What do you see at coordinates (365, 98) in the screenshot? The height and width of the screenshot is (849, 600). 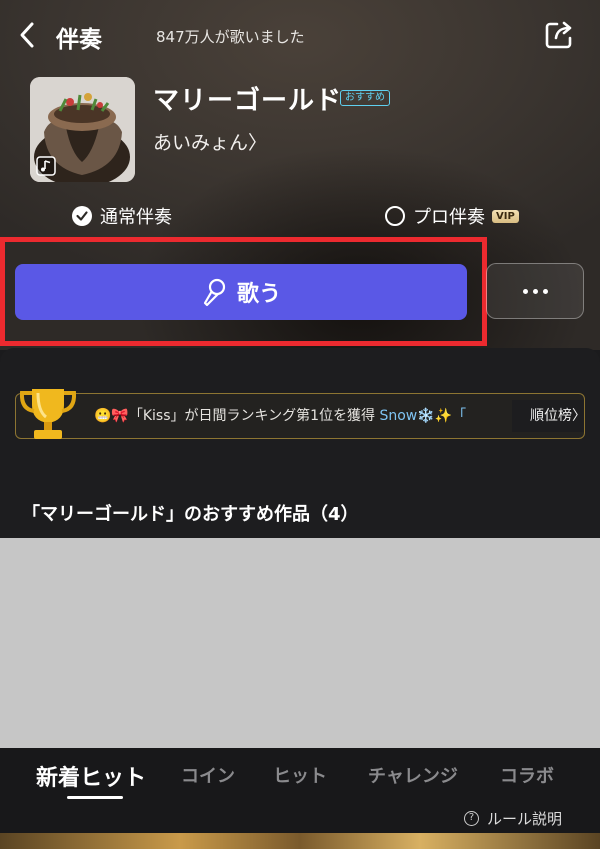 I see `recommend-badge: おすすめ` at bounding box center [365, 98].